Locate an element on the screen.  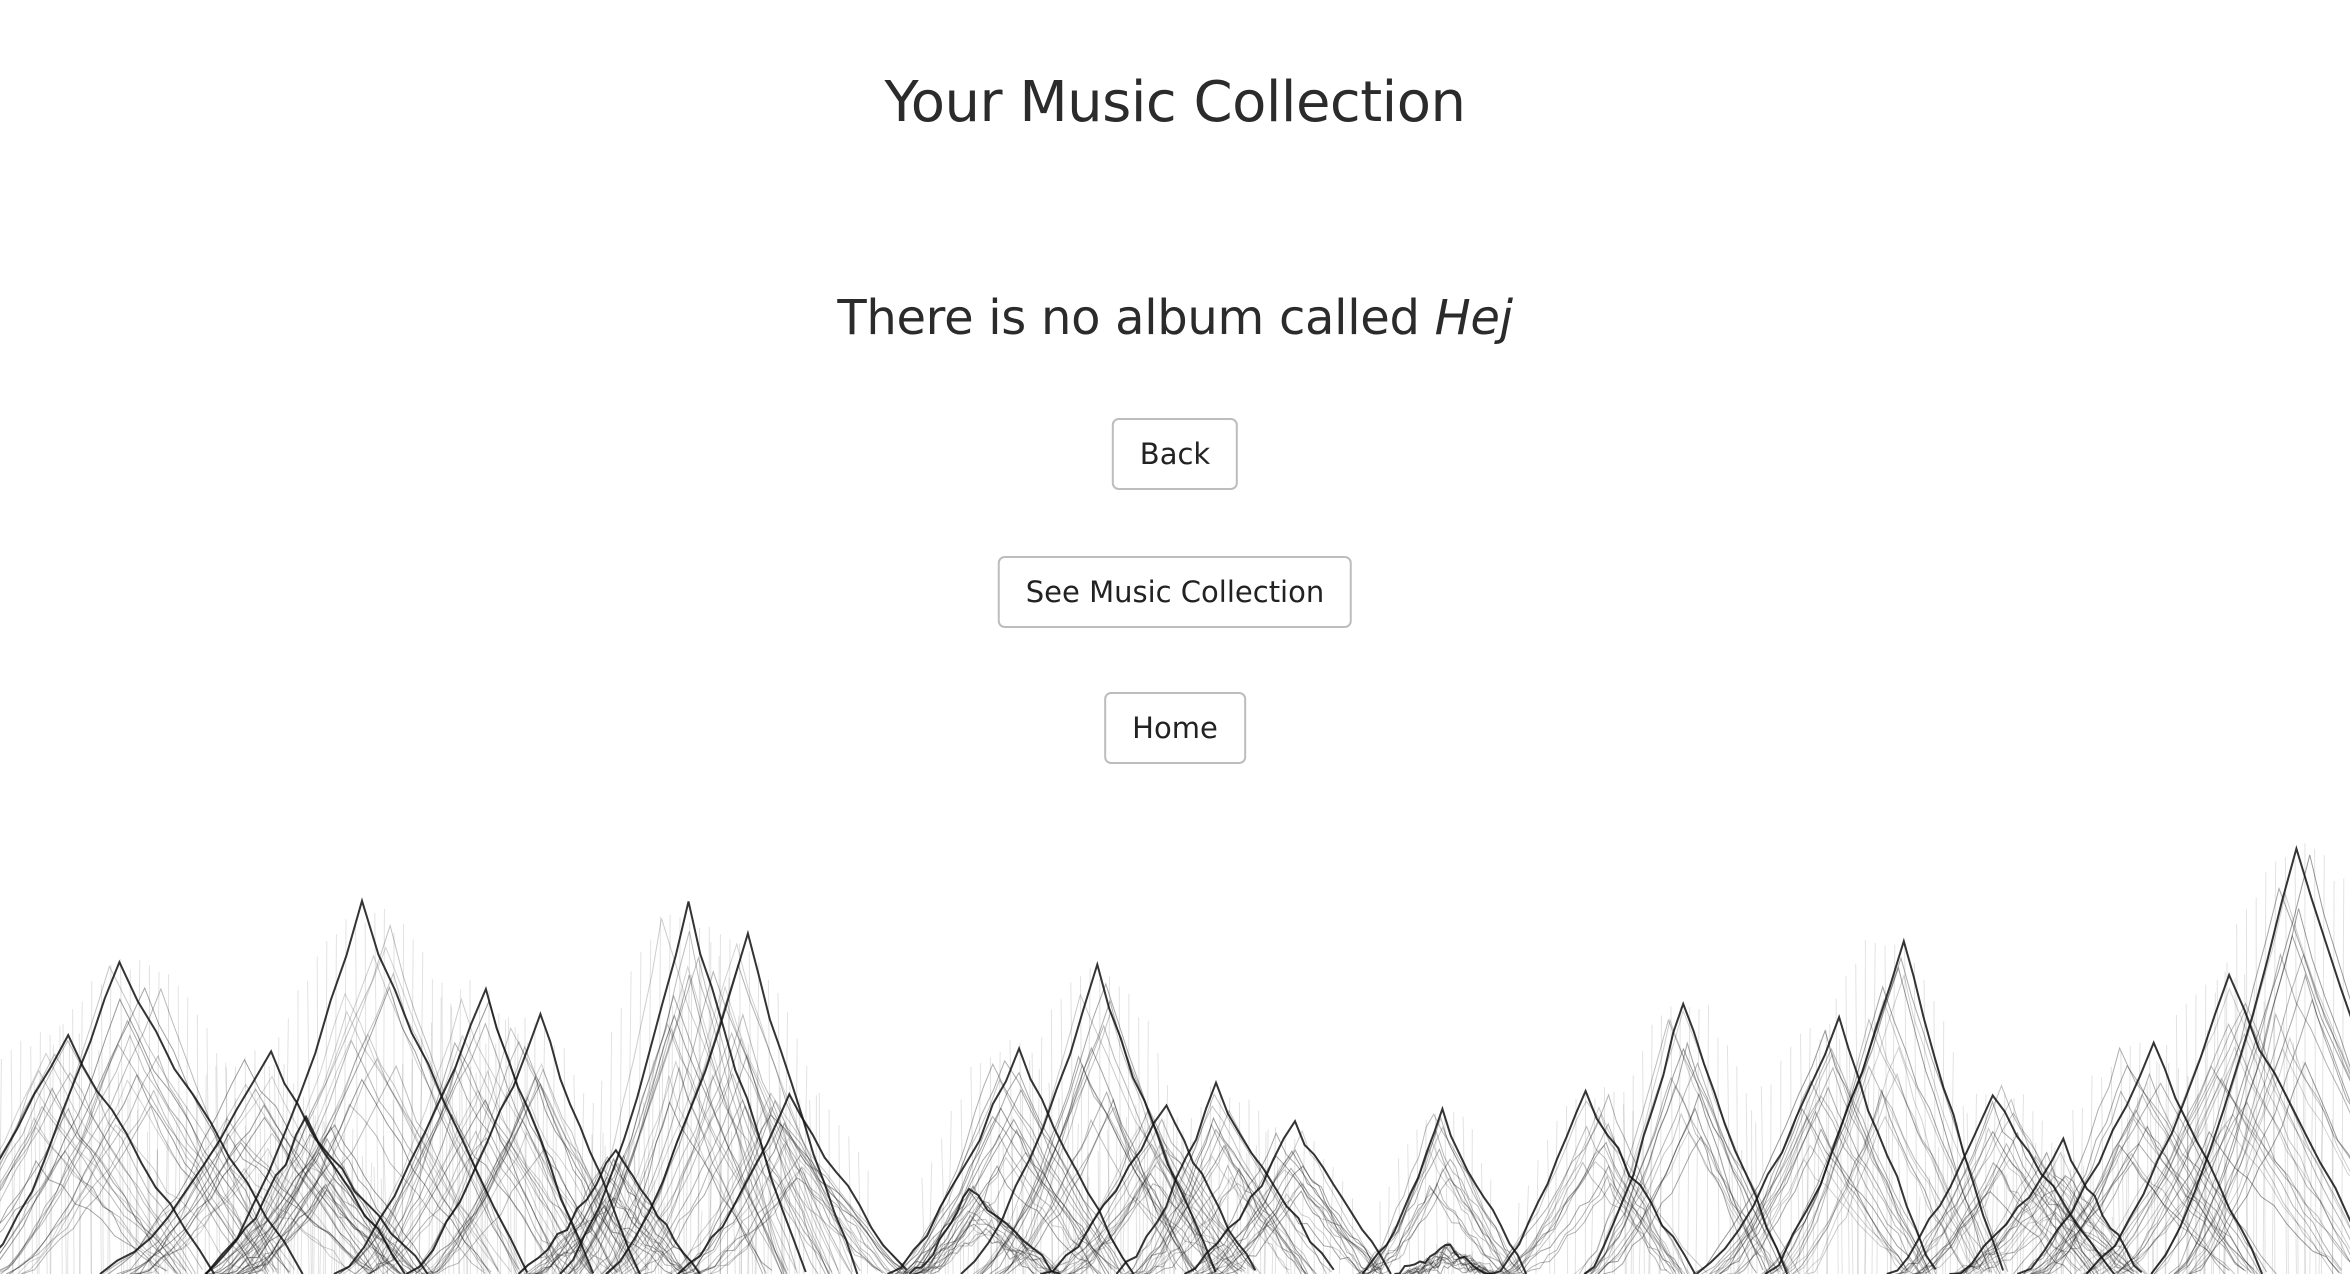
home-button: Home is located at coordinates (1175, 728).